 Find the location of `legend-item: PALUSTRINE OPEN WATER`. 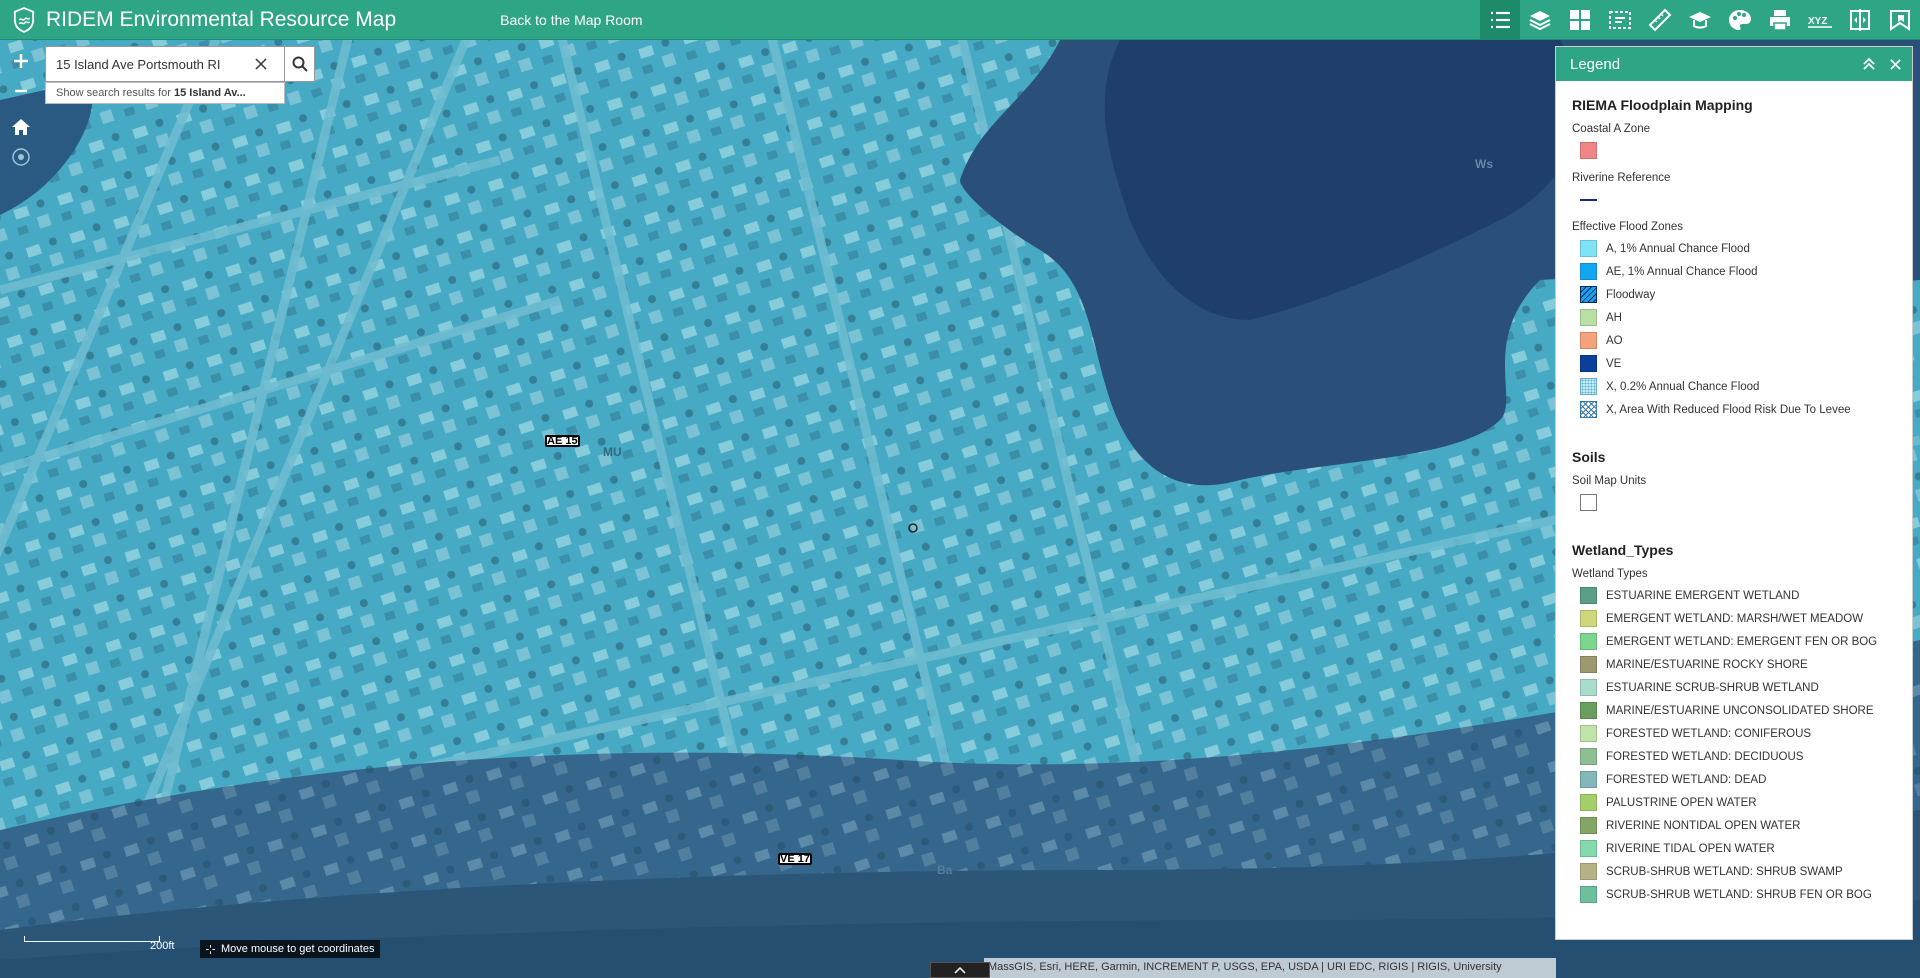

legend-item: PALUSTRINE OPEN WATER is located at coordinates (1734, 802).